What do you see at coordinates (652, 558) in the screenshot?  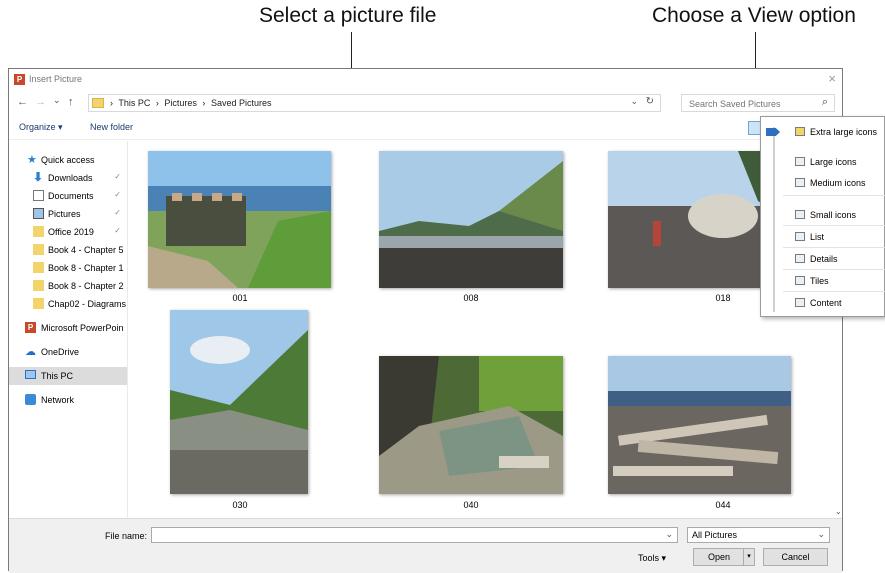 I see `tools-button: Tools ▾` at bounding box center [652, 558].